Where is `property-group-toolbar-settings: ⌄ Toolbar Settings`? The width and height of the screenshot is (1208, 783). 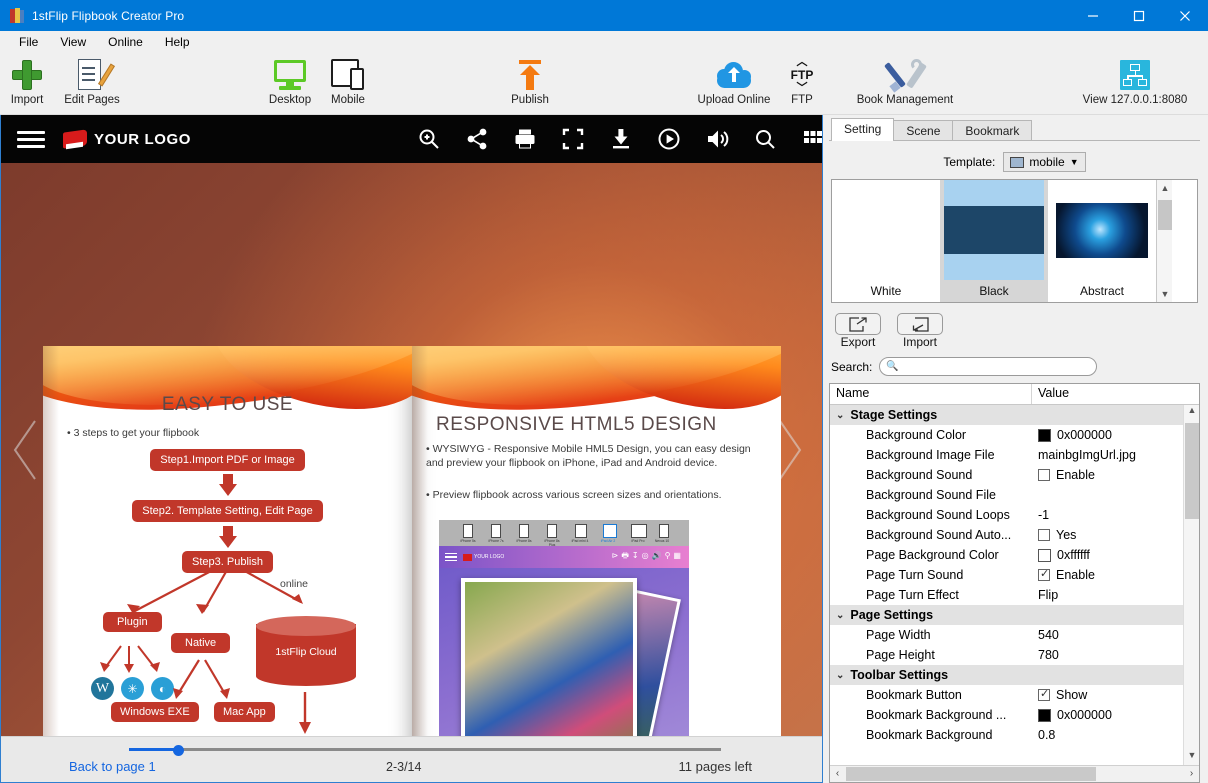
property-group-toolbar-settings: ⌄ Toolbar Settings is located at coordinates (1014, 675).